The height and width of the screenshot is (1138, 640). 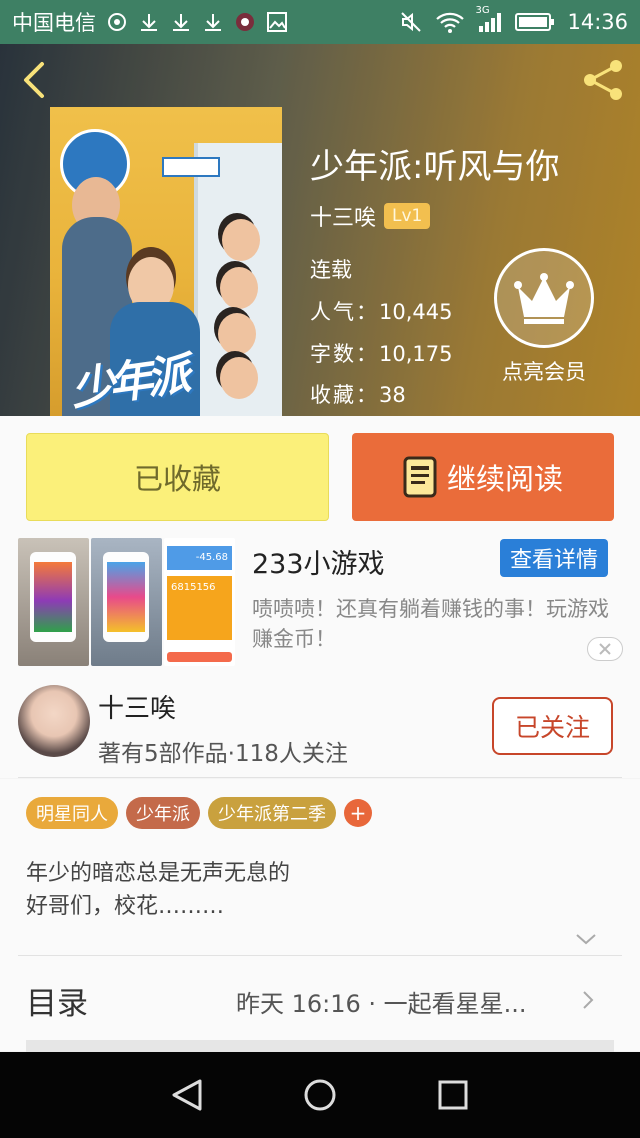 What do you see at coordinates (381, 312) in the screenshot?
I see `popularity-stat: 人气：10,445` at bounding box center [381, 312].